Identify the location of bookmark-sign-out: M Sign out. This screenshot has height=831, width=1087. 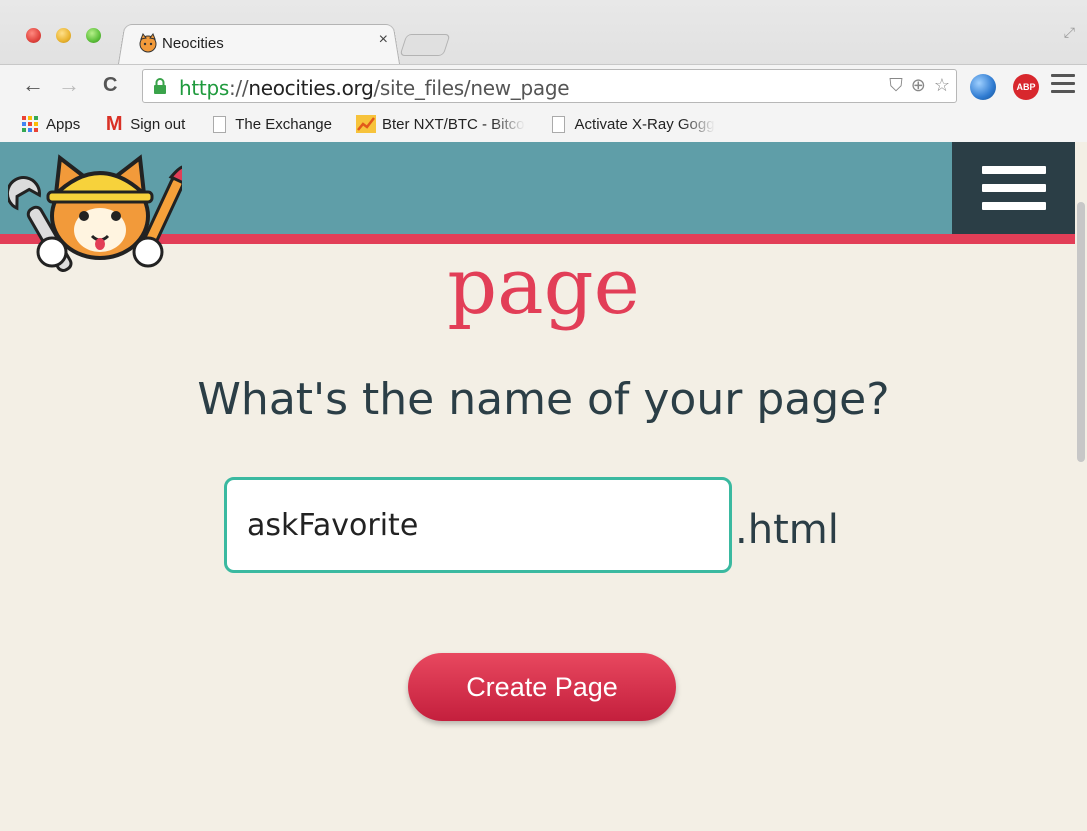
(145, 123).